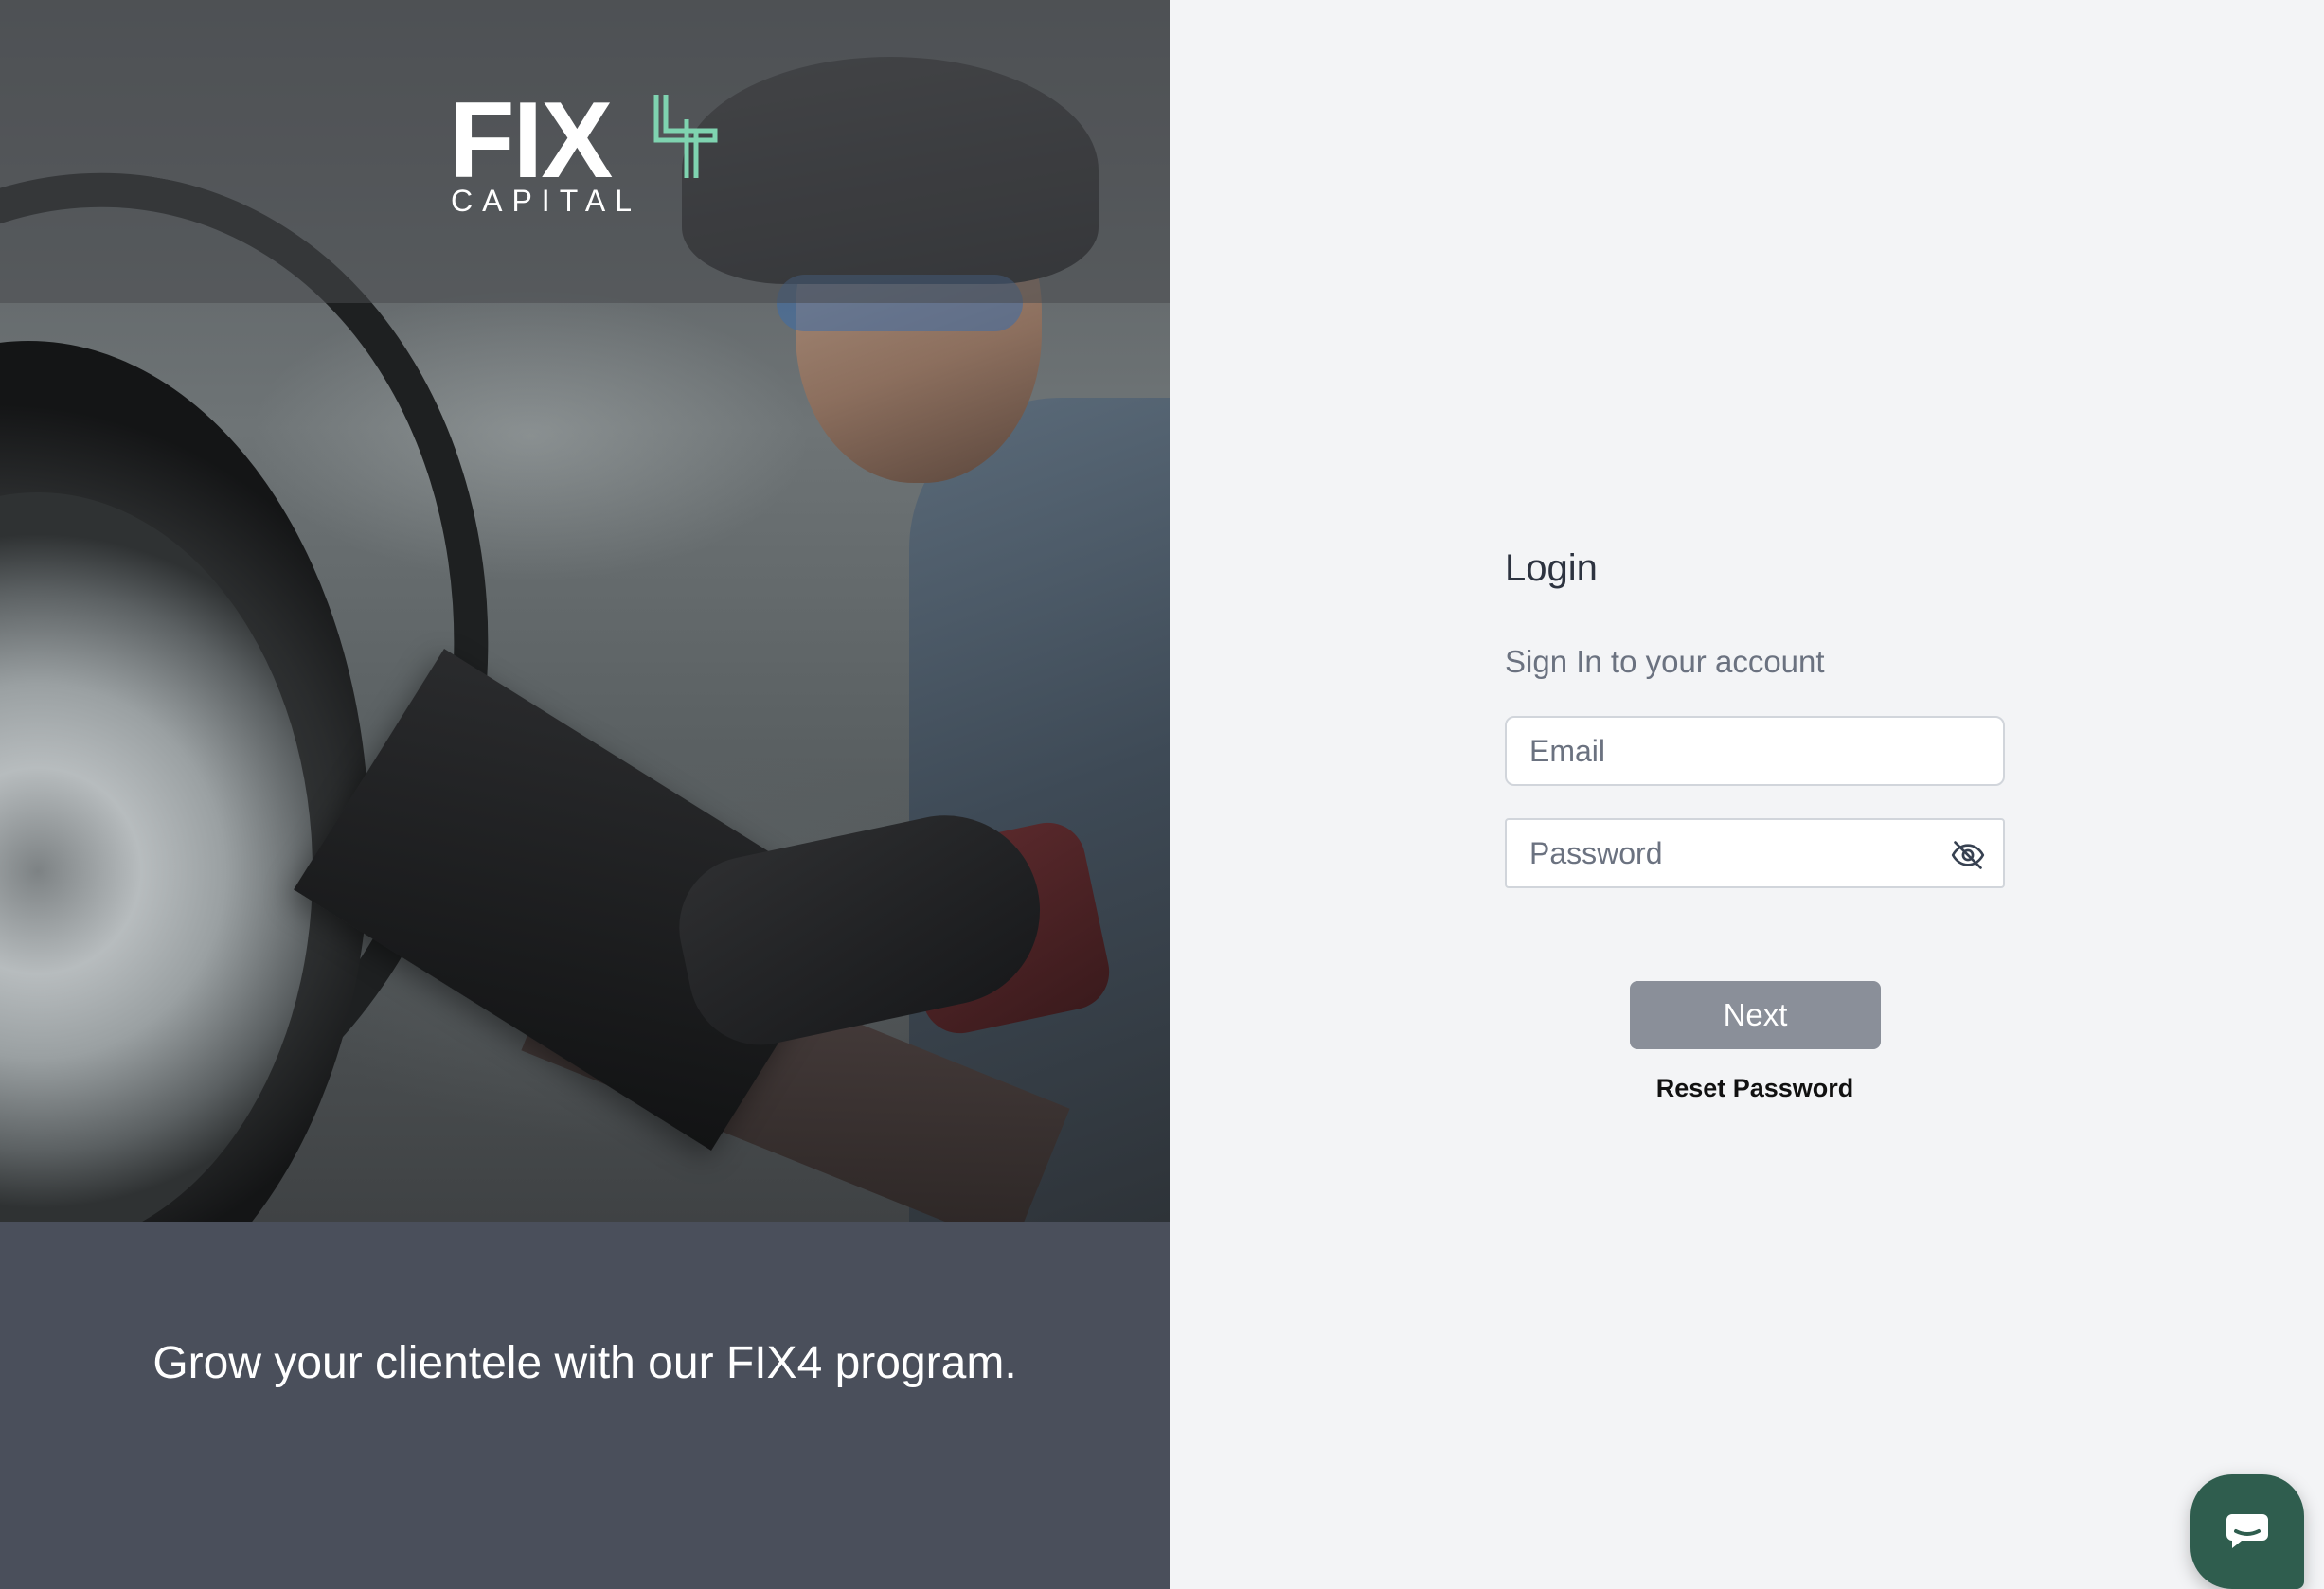 The width and height of the screenshot is (2324, 1589). What do you see at coordinates (531, 140) in the screenshot?
I see `logo-wordmark: FIX` at bounding box center [531, 140].